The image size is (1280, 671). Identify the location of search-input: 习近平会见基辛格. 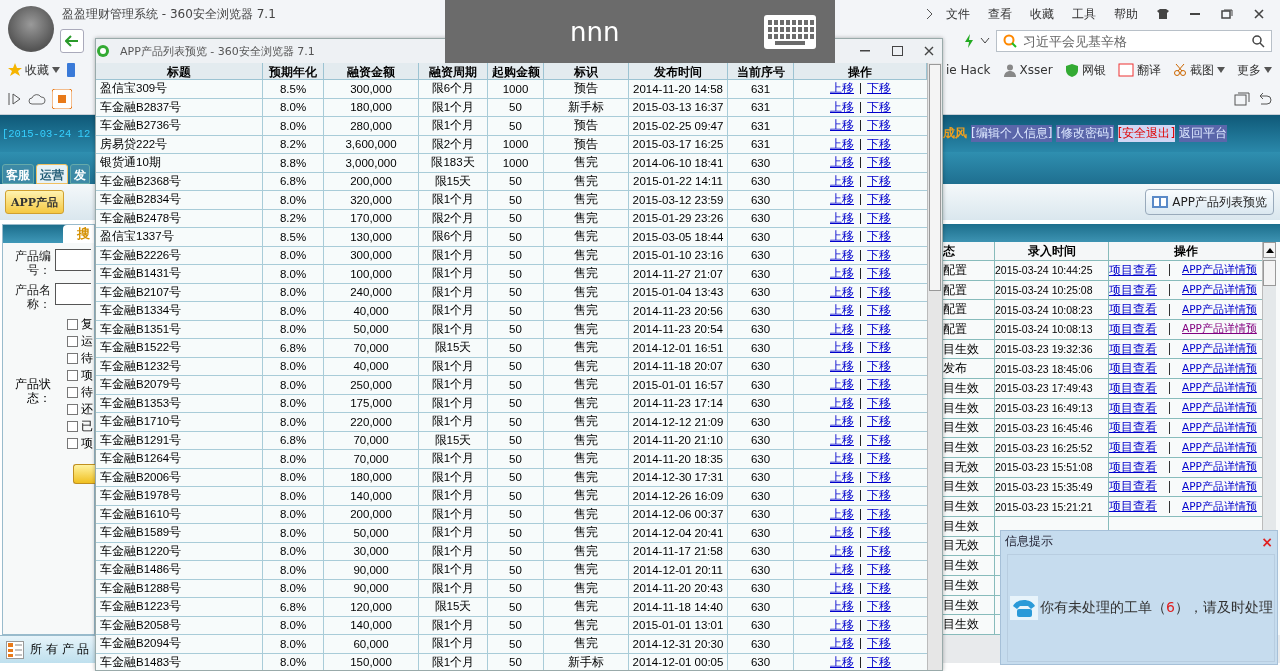
(1134, 41).